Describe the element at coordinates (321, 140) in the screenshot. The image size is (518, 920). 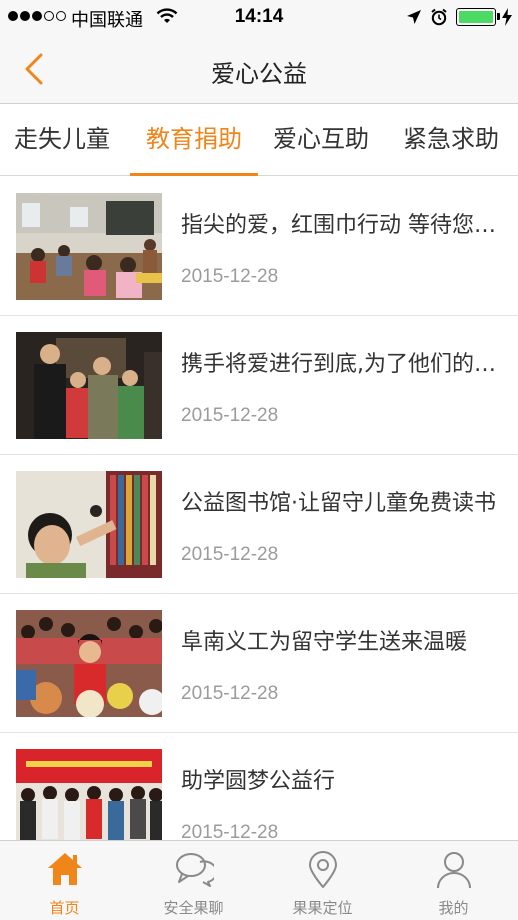
I see `tab-mutual-aid: 爱心互助` at that location.